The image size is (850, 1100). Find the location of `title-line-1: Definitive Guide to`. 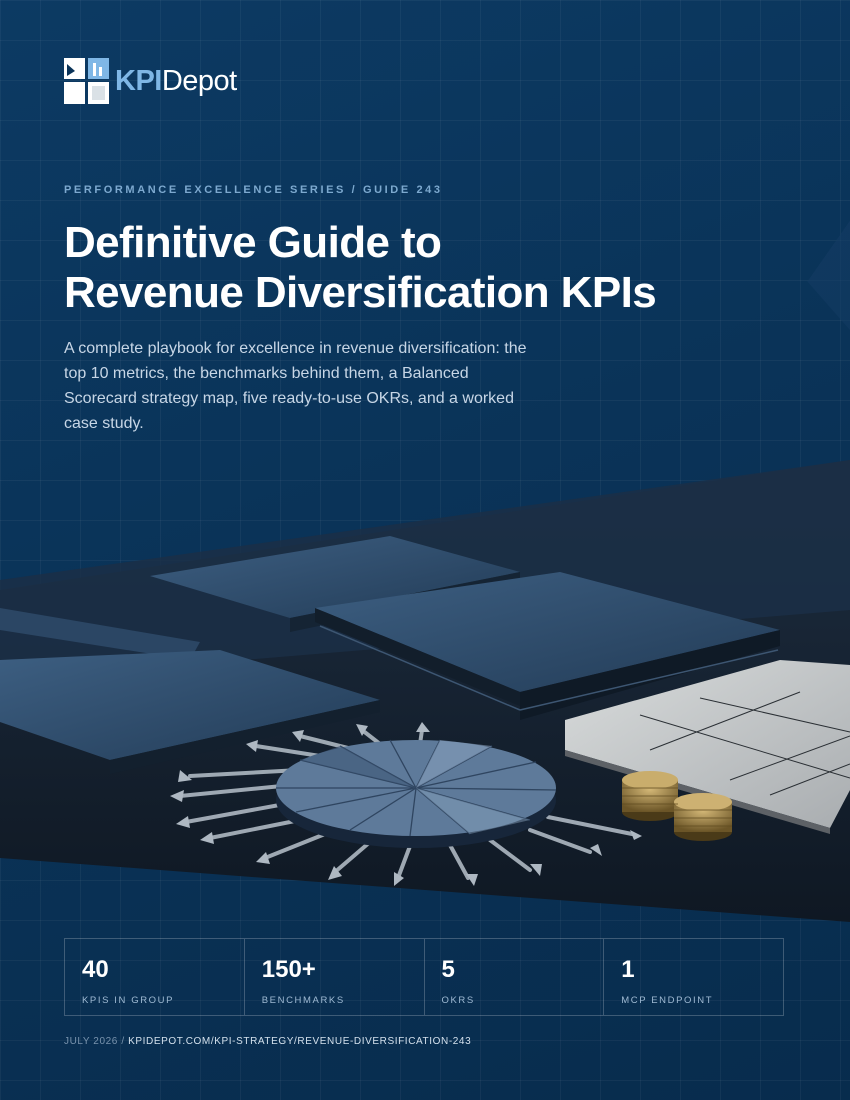

title-line-1: Definitive Guide to is located at coordinates (253, 242).